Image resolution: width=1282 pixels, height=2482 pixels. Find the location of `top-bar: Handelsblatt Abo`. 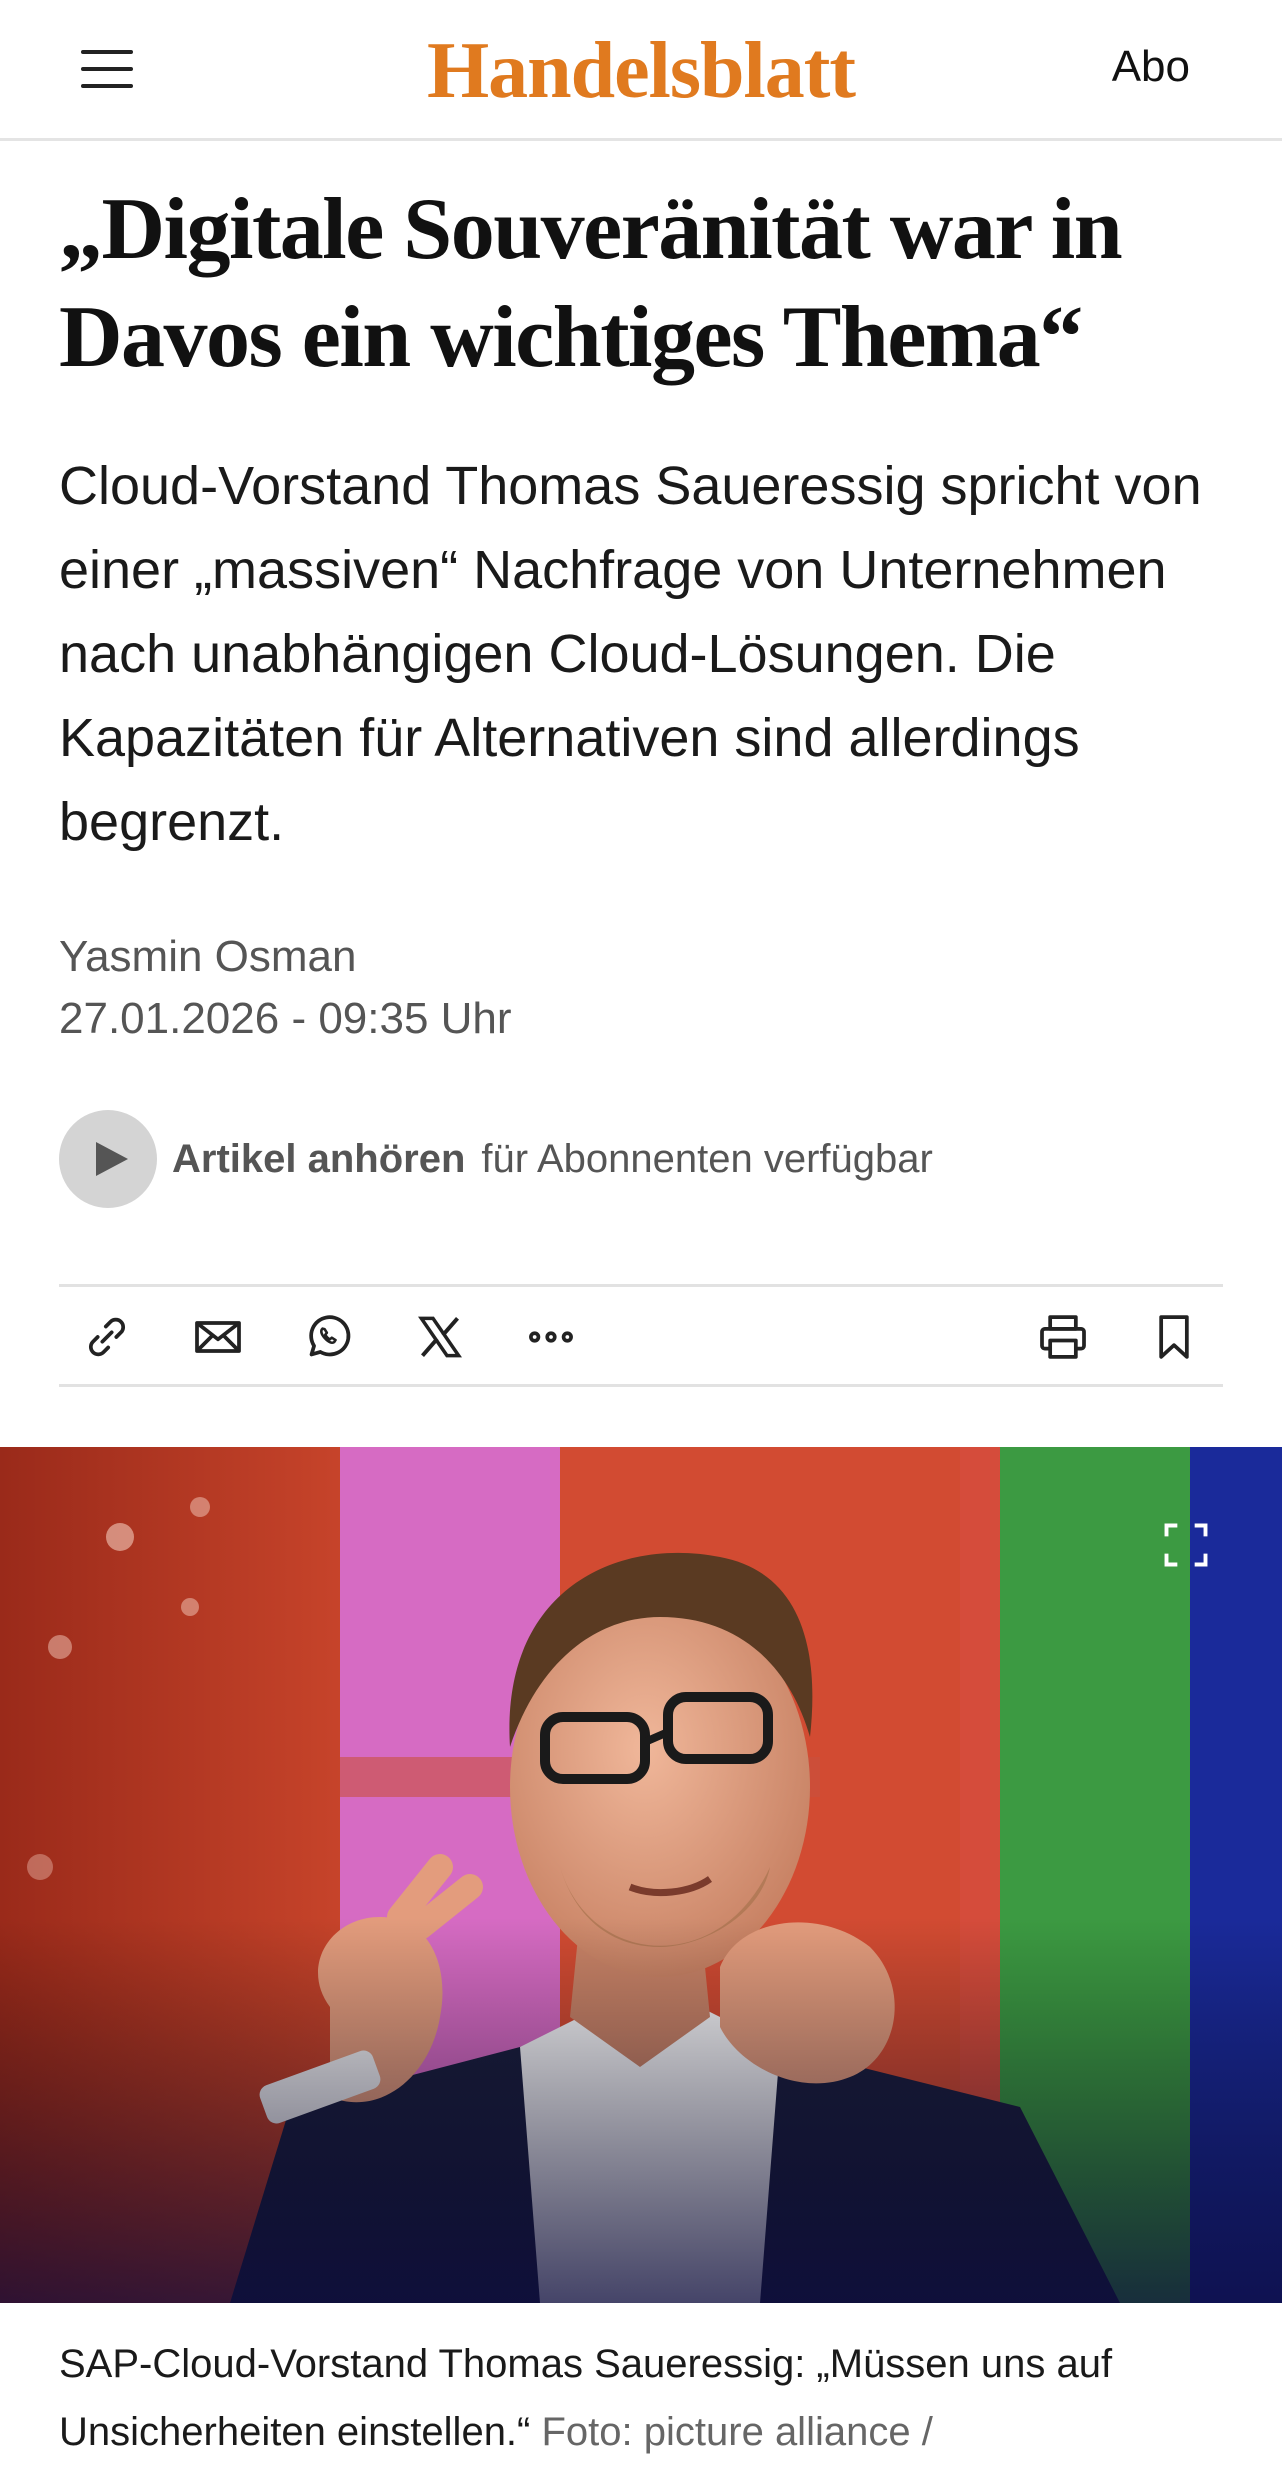

top-bar: Handelsblatt Abo is located at coordinates (641, 70).